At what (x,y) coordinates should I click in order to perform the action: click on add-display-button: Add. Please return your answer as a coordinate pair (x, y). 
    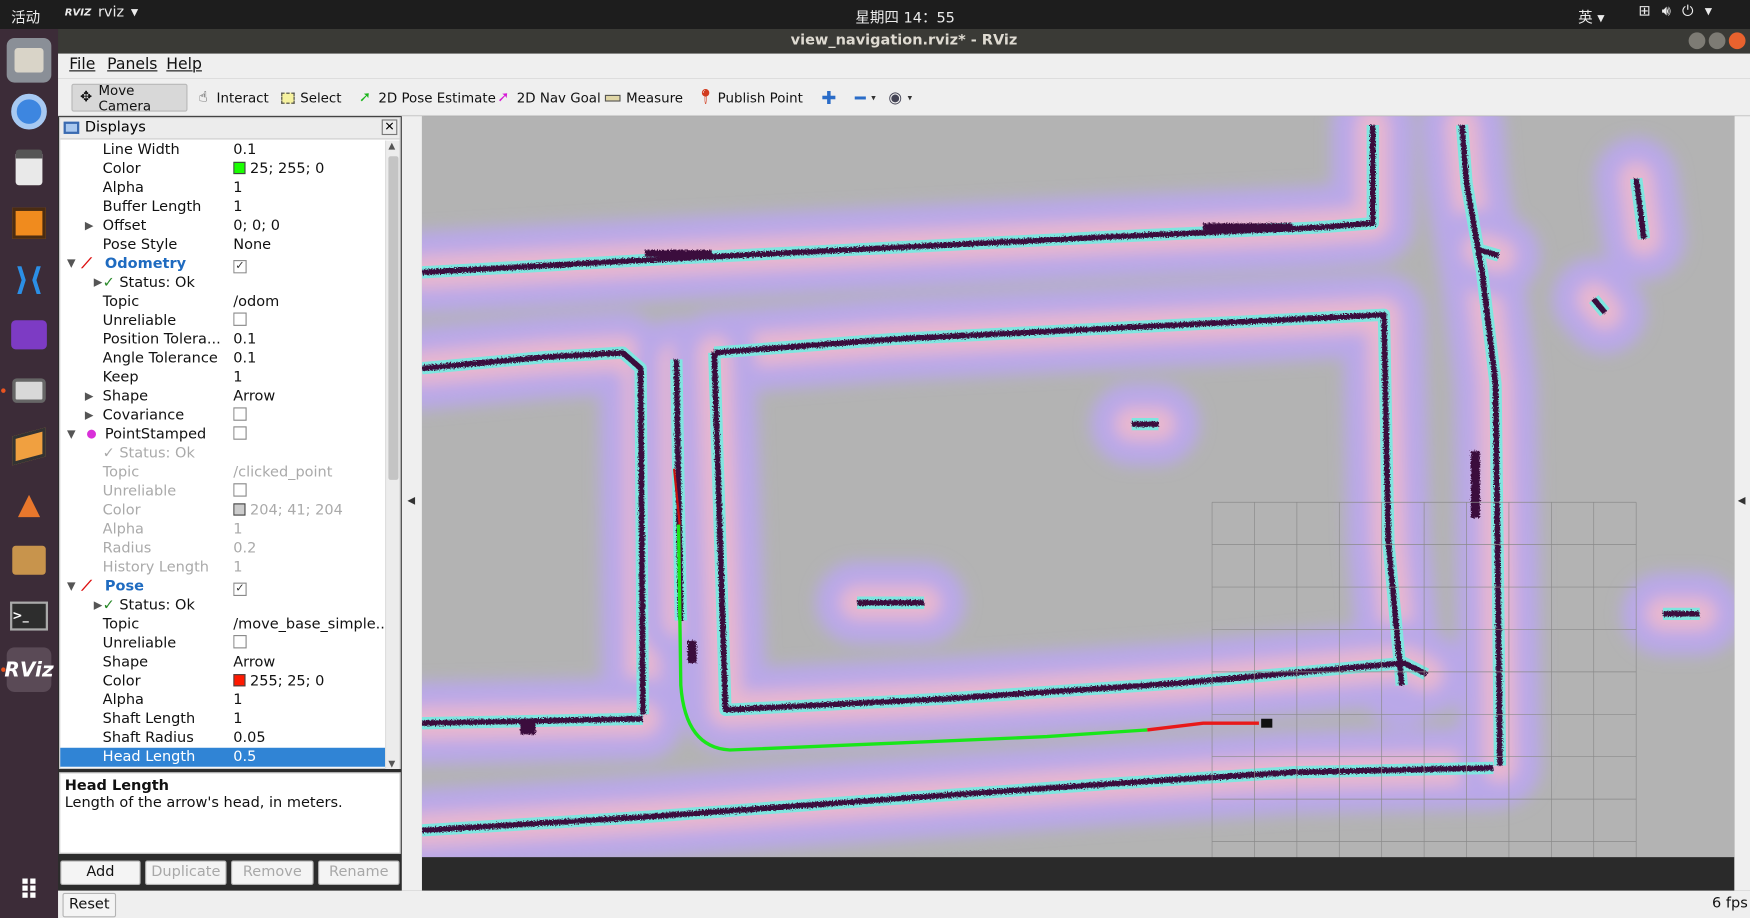
    Looking at the image, I should click on (100, 873).